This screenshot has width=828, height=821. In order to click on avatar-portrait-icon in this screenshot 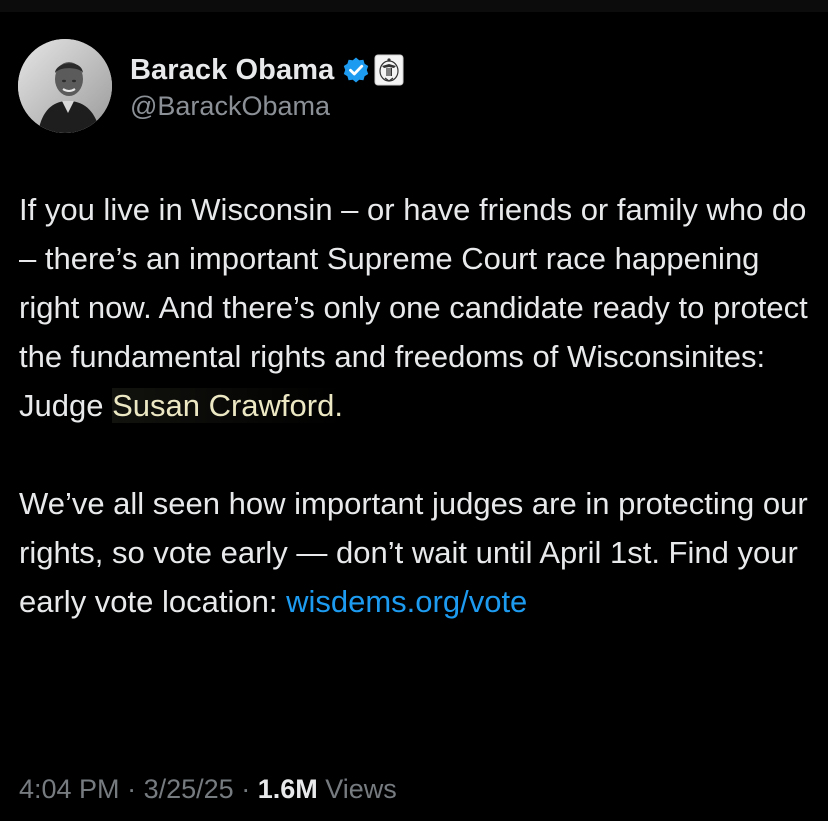, I will do `click(65, 86)`.